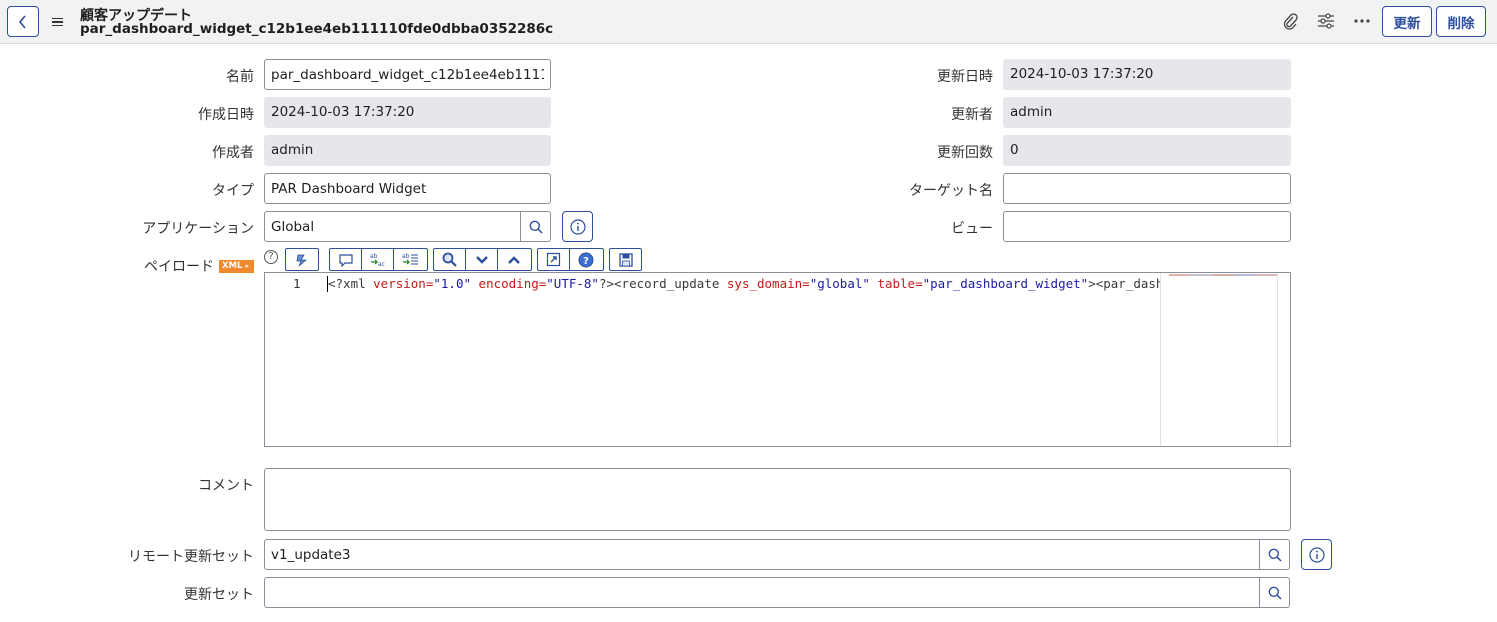  Describe the element at coordinates (512, 283) in the screenshot. I see `code-token: encoding=` at that location.